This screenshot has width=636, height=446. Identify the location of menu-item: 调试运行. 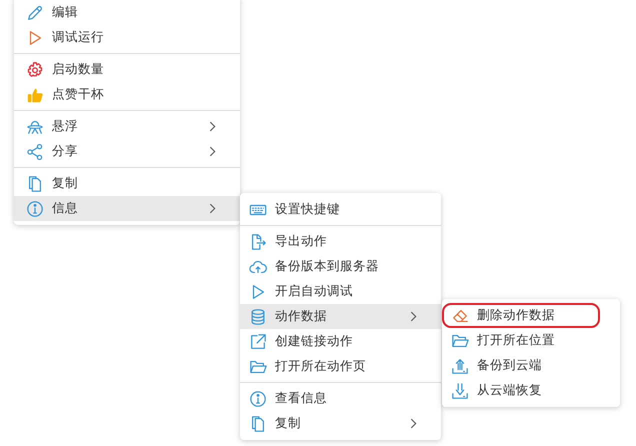
(127, 37).